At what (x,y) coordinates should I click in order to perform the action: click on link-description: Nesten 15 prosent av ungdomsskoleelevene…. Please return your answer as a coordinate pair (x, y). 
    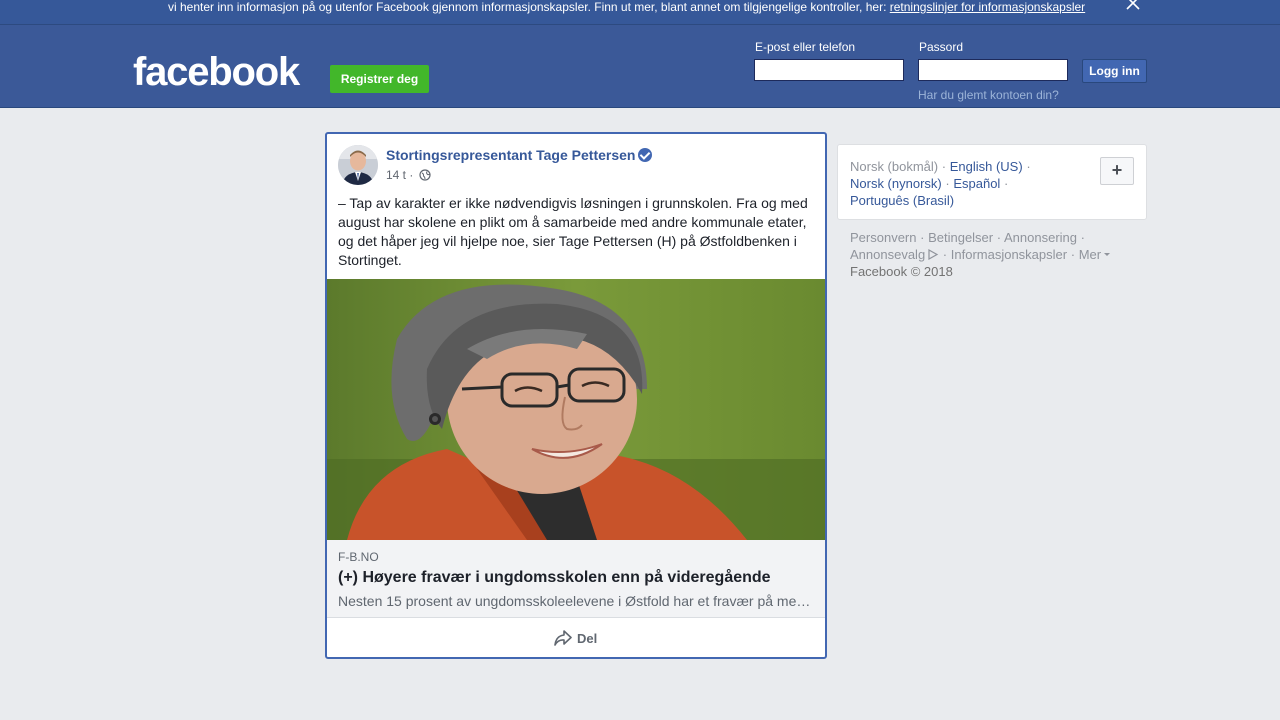
    Looking at the image, I should click on (576, 601).